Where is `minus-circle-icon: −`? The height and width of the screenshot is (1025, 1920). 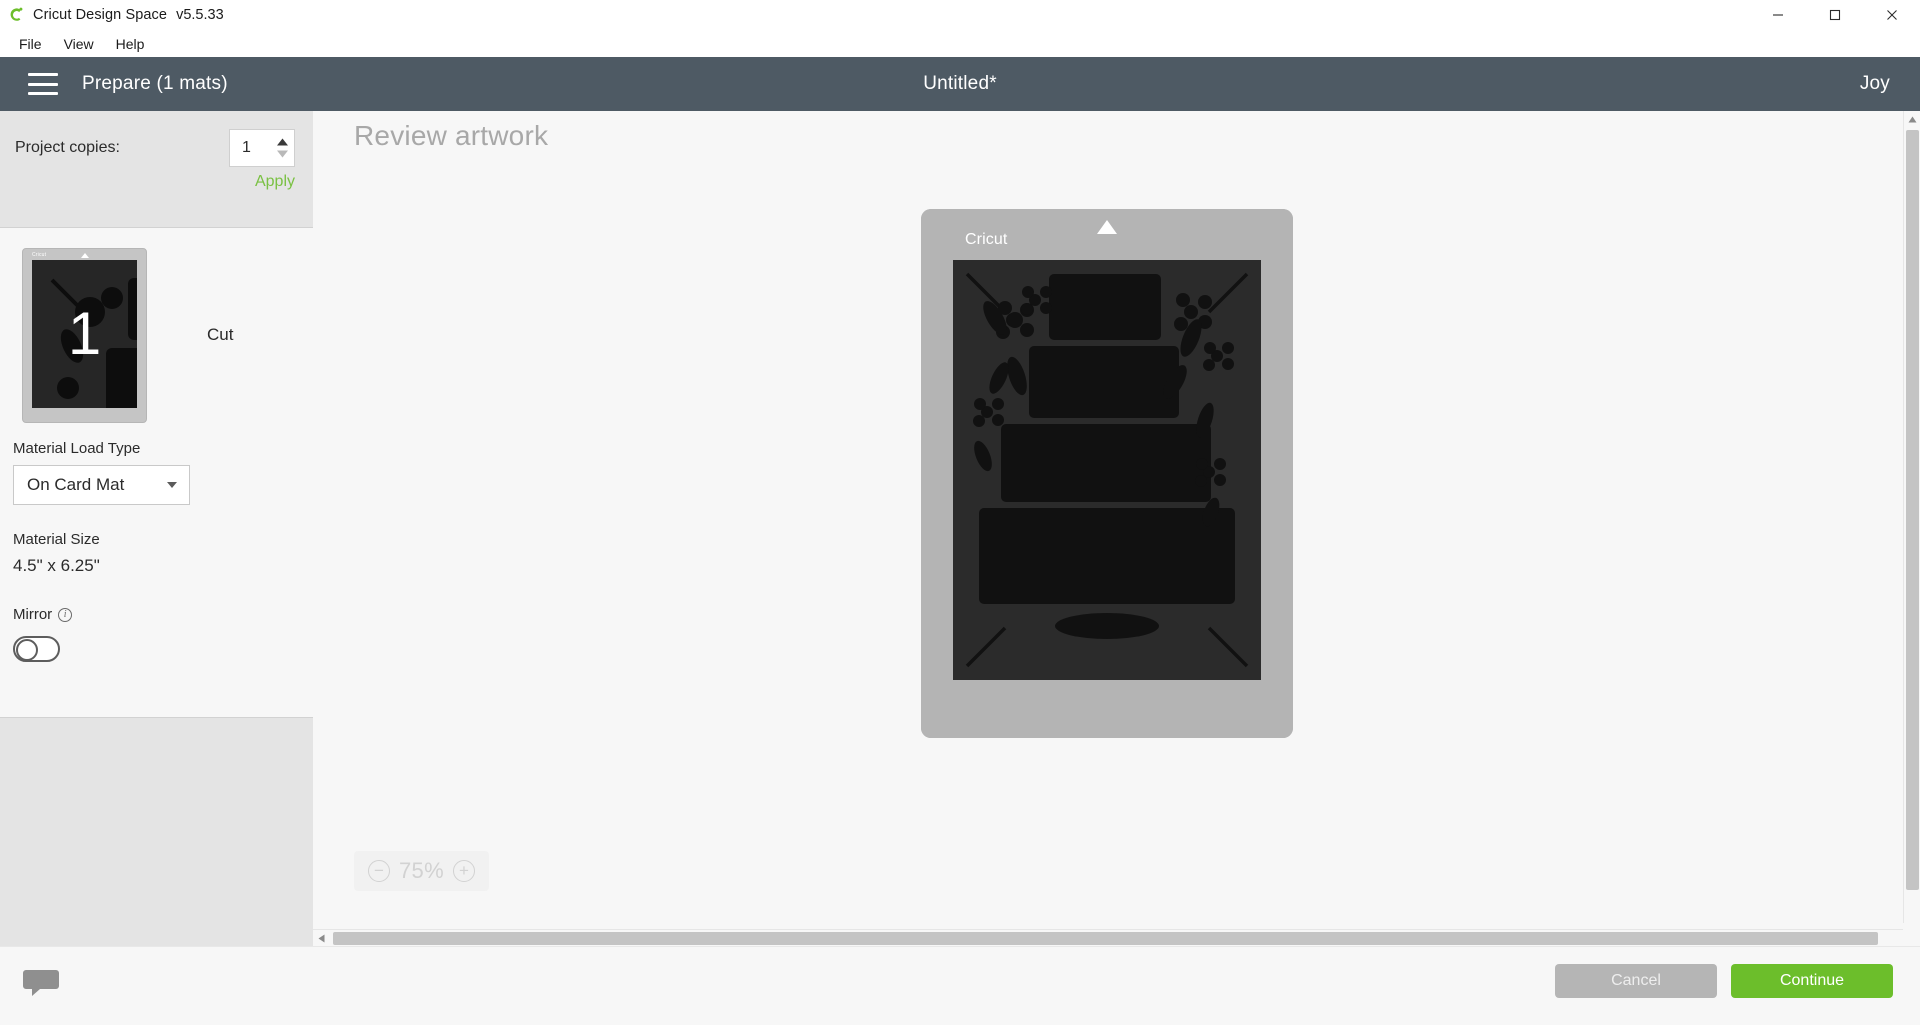
minus-circle-icon: − is located at coordinates (379, 871).